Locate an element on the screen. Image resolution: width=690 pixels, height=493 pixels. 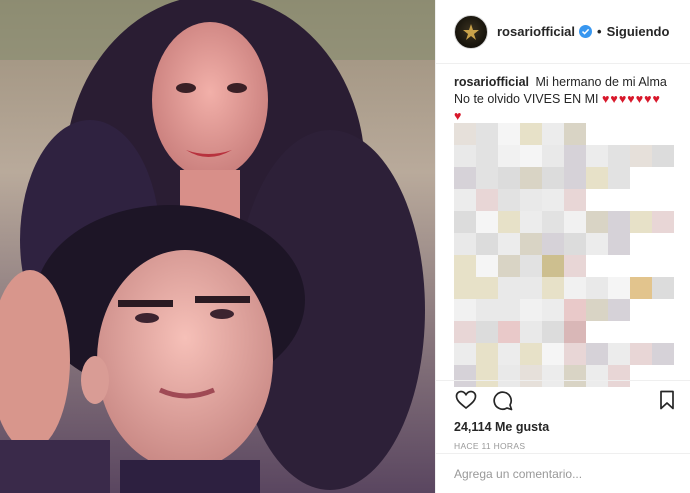
actions-bar: 24,114 Me gusta HACE 11 HORAS is located at coordinates (563, 415).